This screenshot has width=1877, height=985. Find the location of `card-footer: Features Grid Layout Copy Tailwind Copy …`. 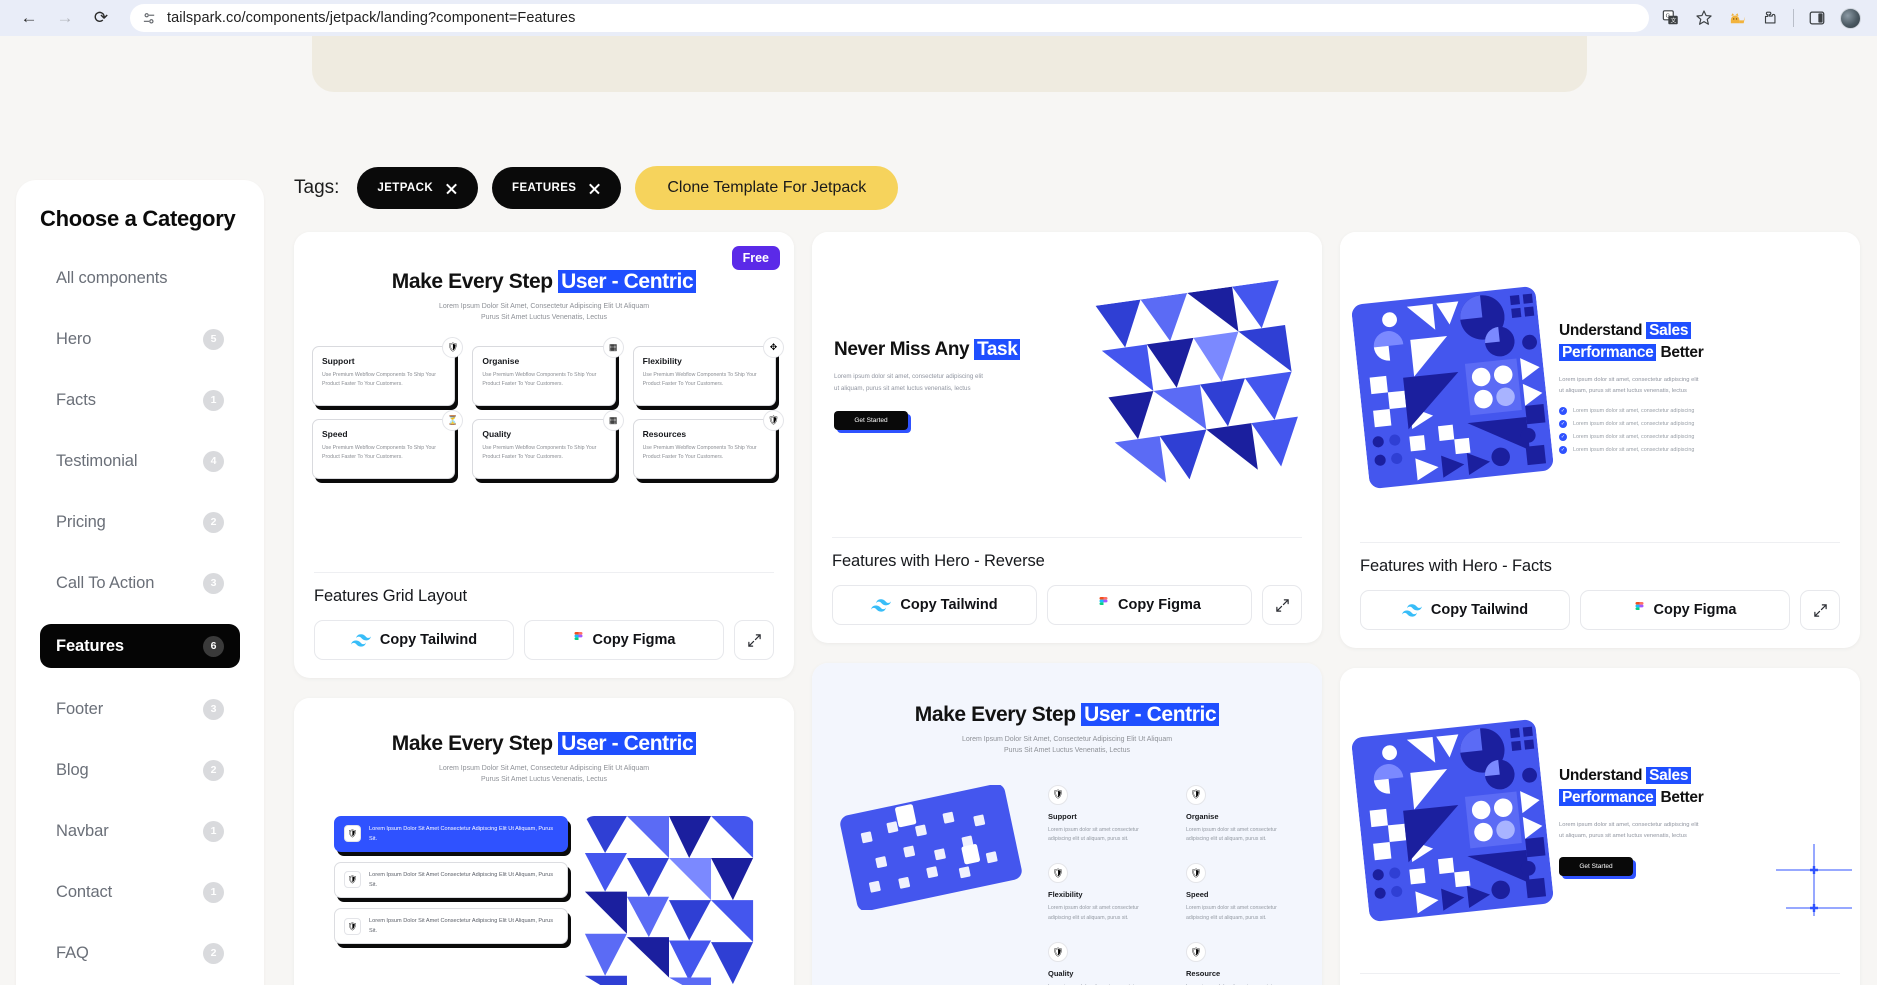

card-footer: Features Grid Layout Copy Tailwind Copy … is located at coordinates (544, 625).